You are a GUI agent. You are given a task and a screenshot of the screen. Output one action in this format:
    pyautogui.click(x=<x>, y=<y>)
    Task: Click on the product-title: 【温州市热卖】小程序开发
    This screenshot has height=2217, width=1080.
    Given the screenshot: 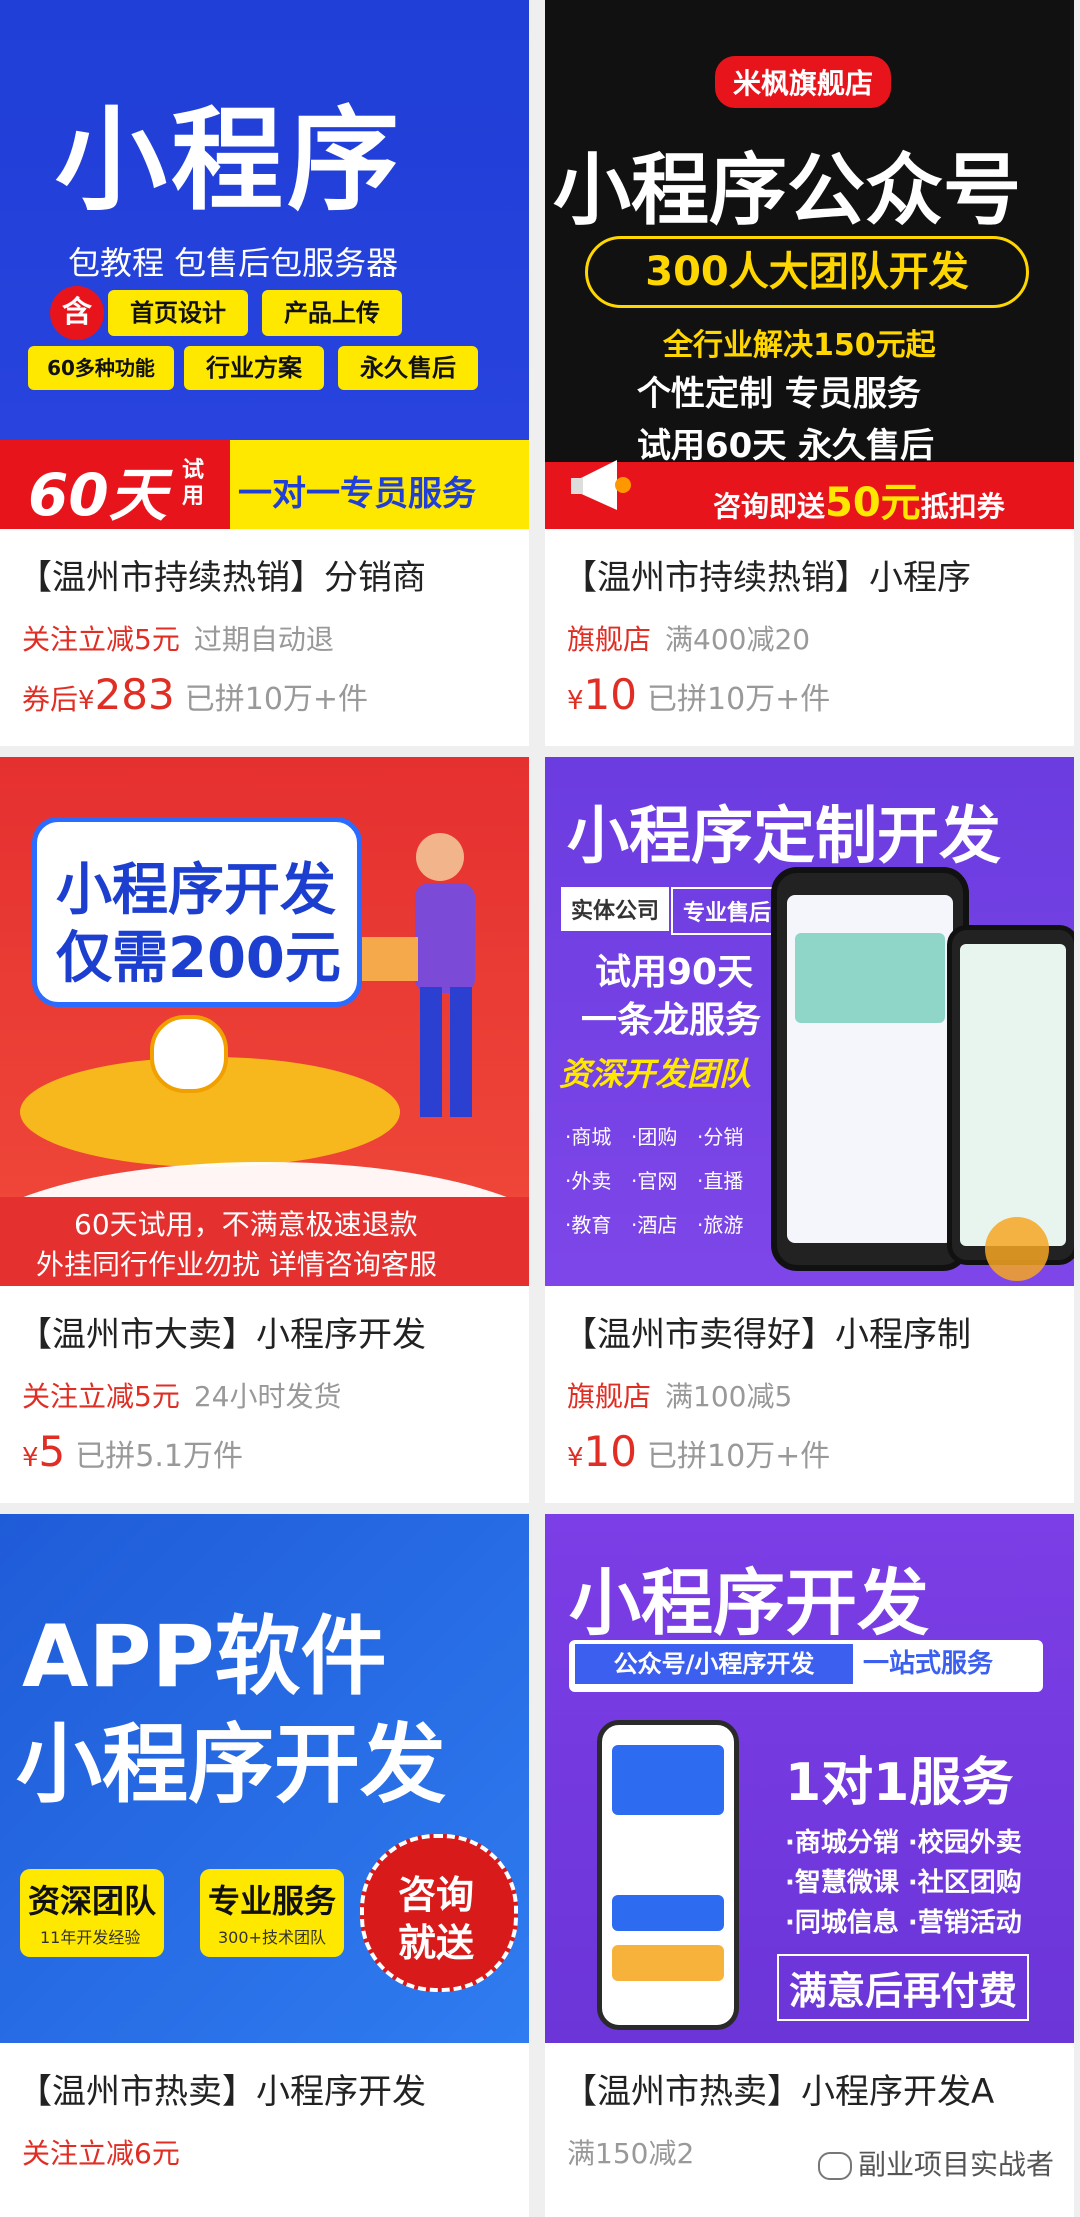 What is the action you would take?
    pyautogui.click(x=268, y=2088)
    